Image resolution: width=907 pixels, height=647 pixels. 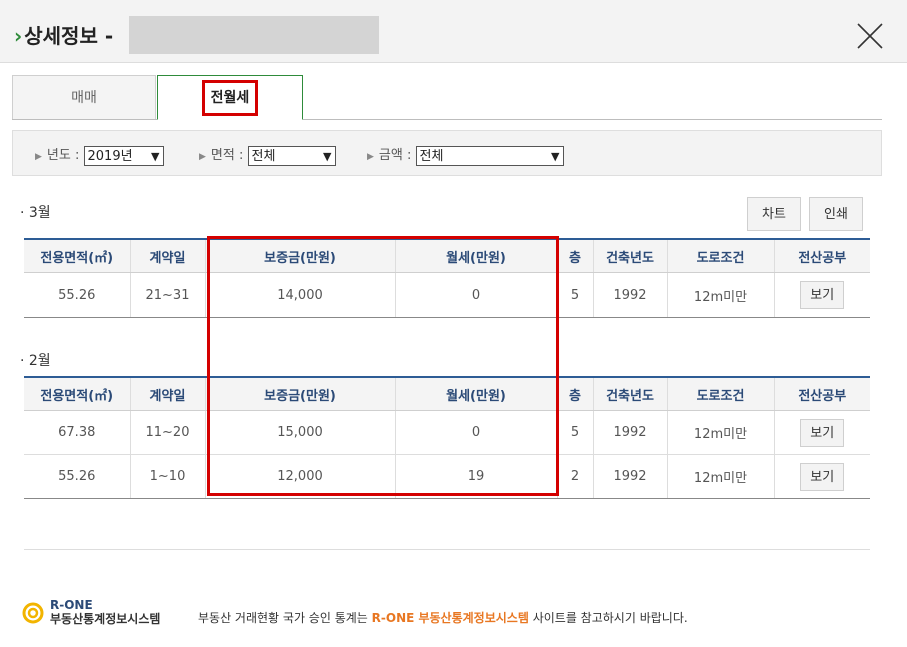 I want to click on tab-bar: 매매 전월세, so click(x=447, y=97).